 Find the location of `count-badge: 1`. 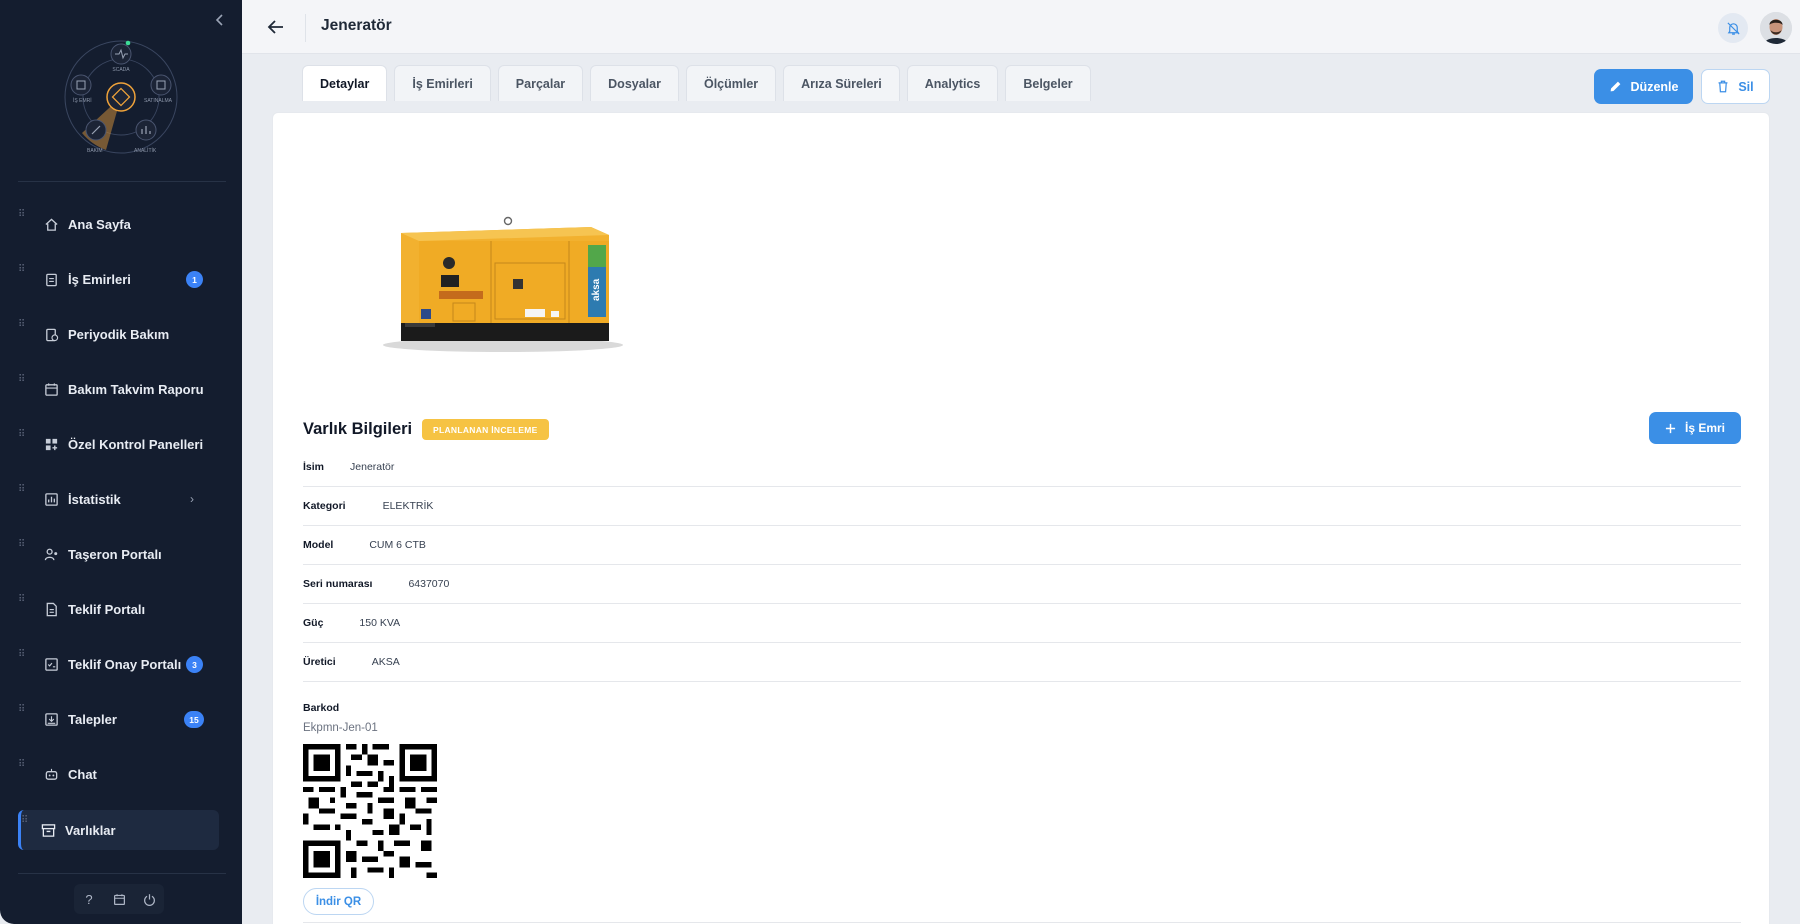

count-badge: 1 is located at coordinates (194, 279).